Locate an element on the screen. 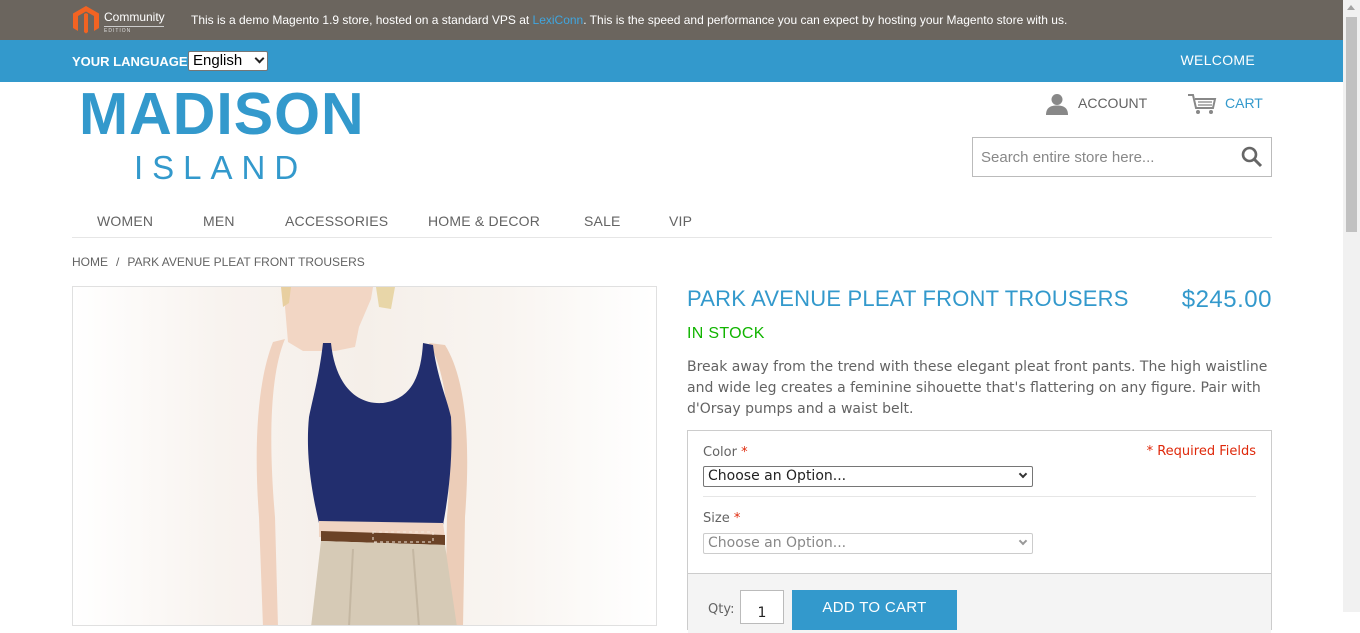  language-bar: YOUR LANGUAGE: English WELCOME is located at coordinates (671, 61).